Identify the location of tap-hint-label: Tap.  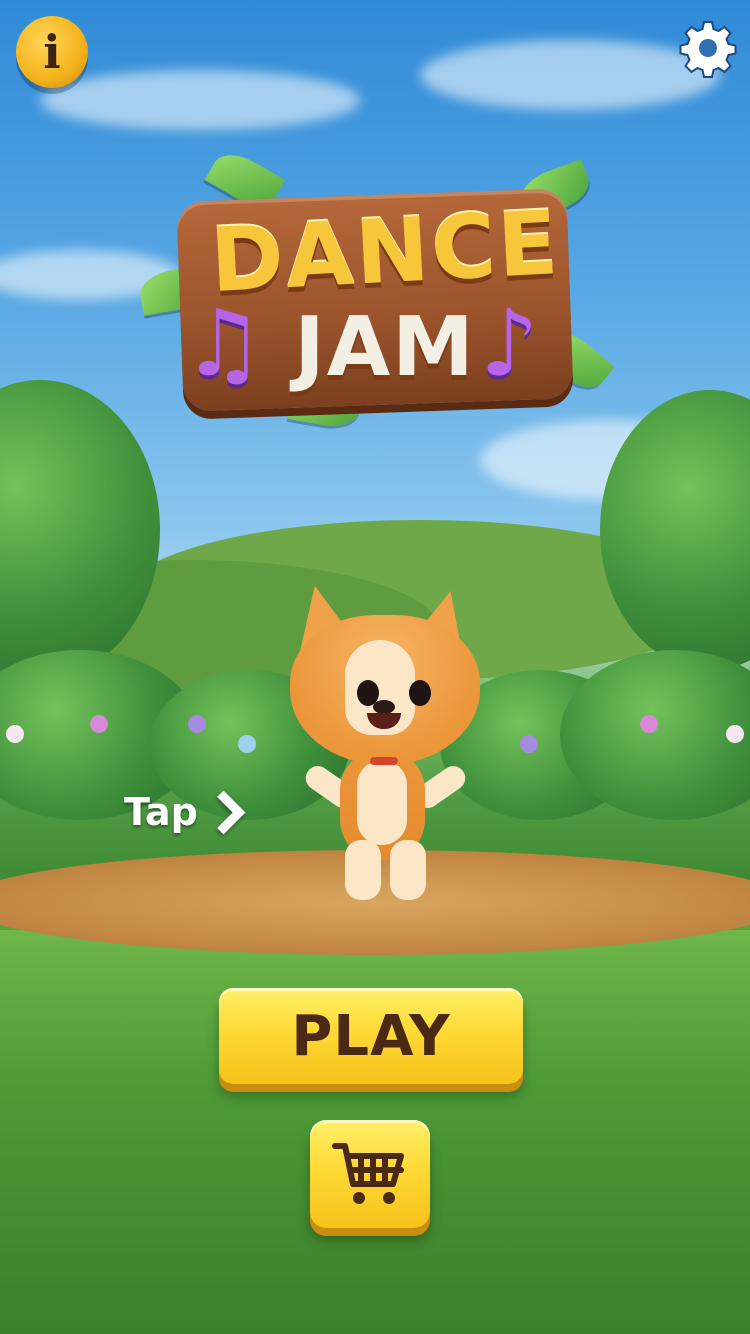
(161, 812).